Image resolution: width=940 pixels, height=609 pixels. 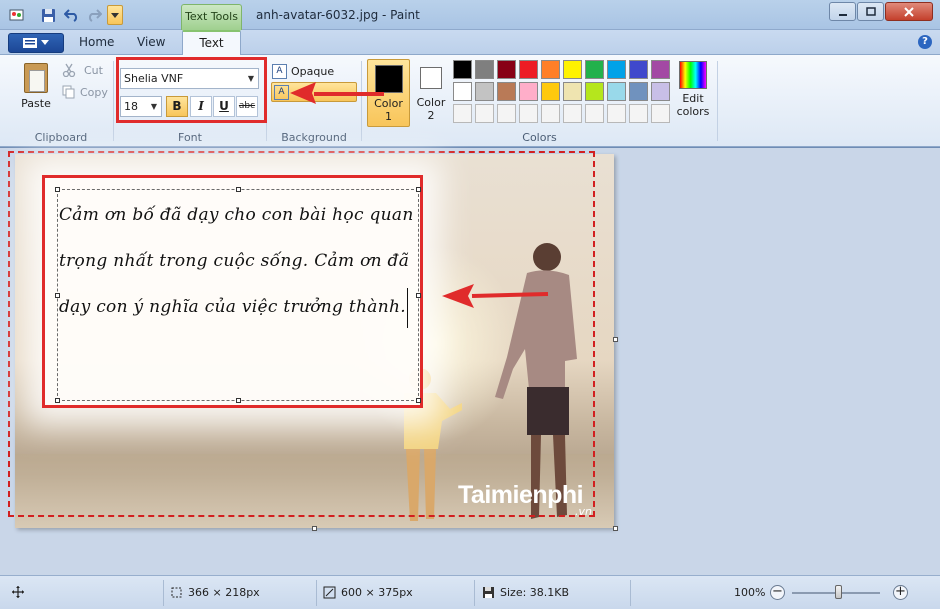 What do you see at coordinates (777, 592) in the screenshot?
I see `zoom-out-button: −` at bounding box center [777, 592].